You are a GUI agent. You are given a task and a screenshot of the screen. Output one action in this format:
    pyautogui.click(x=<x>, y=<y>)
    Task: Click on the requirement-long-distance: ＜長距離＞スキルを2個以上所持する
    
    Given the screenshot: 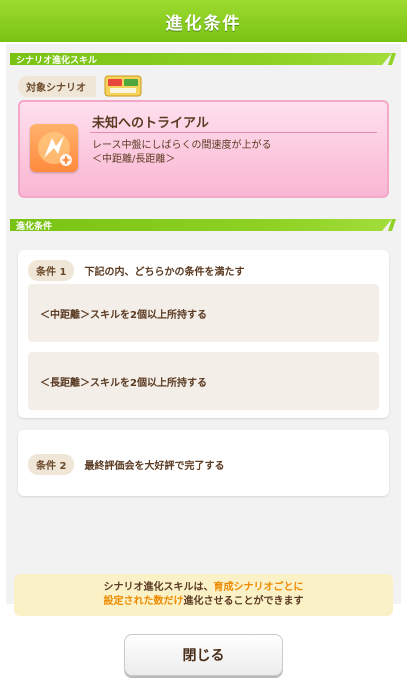 What is the action you would take?
    pyautogui.click(x=203, y=381)
    